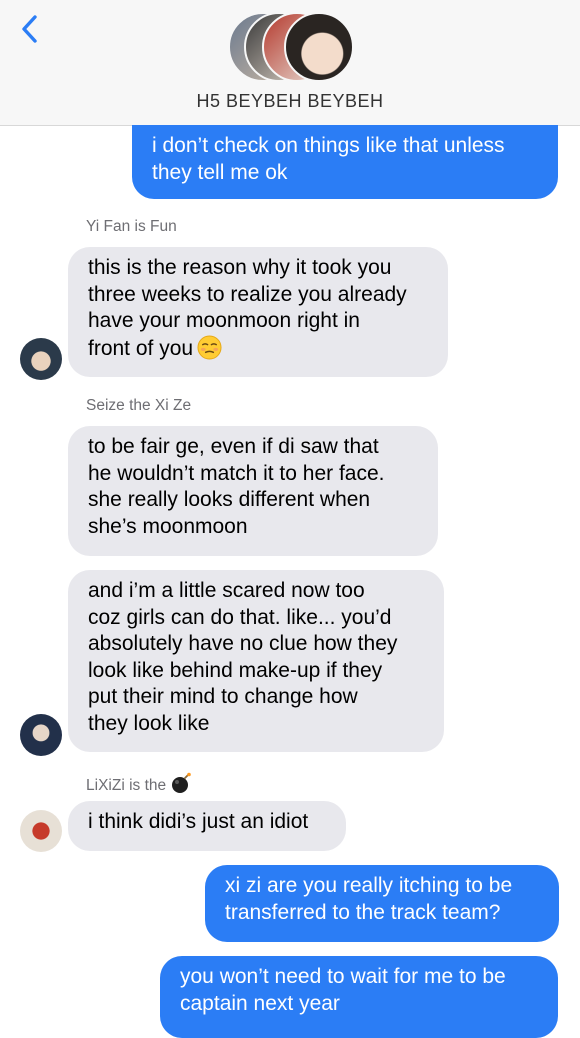 The image size is (580, 1038). What do you see at coordinates (319, 47) in the screenshot?
I see `group-member-avatar` at bounding box center [319, 47].